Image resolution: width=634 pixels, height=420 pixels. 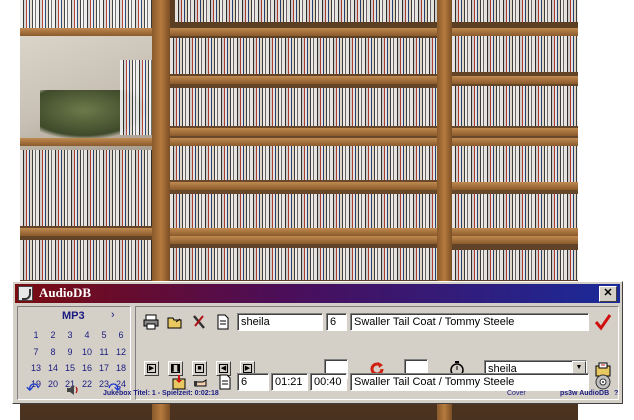 What do you see at coordinates (87, 335) in the screenshot?
I see `calendar-day: 4` at bounding box center [87, 335].